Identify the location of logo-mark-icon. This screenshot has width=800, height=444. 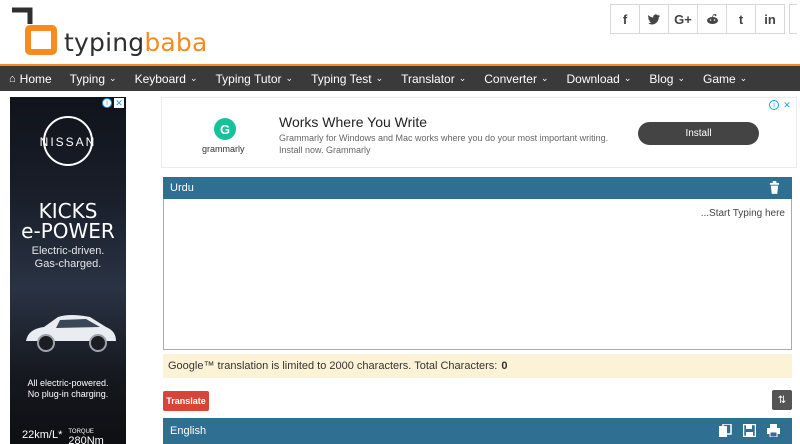
(34, 31).